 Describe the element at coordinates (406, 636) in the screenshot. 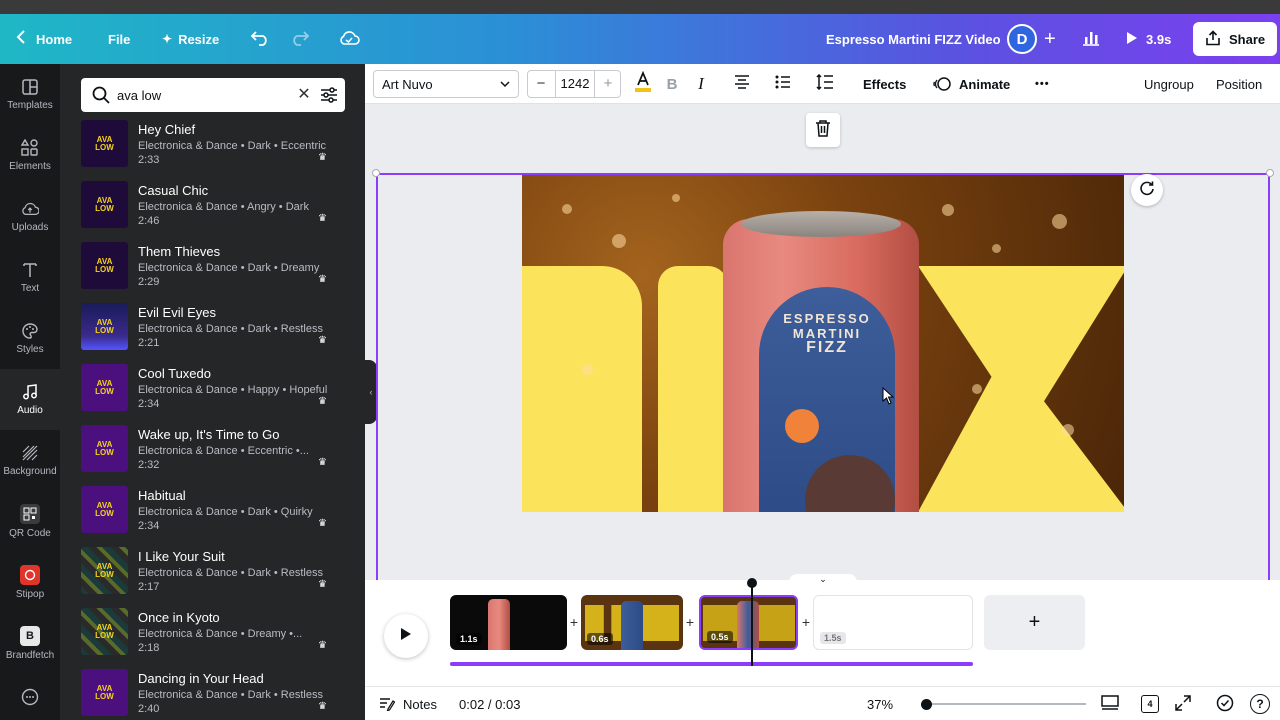

I see `timeline-play-button` at that location.